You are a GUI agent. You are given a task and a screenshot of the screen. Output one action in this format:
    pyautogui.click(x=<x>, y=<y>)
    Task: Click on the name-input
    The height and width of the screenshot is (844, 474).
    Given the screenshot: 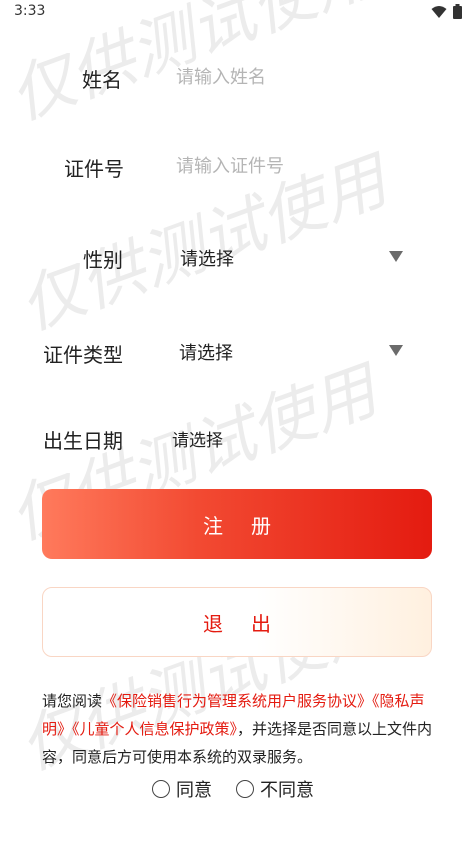 What is the action you would take?
    pyautogui.click(x=291, y=77)
    